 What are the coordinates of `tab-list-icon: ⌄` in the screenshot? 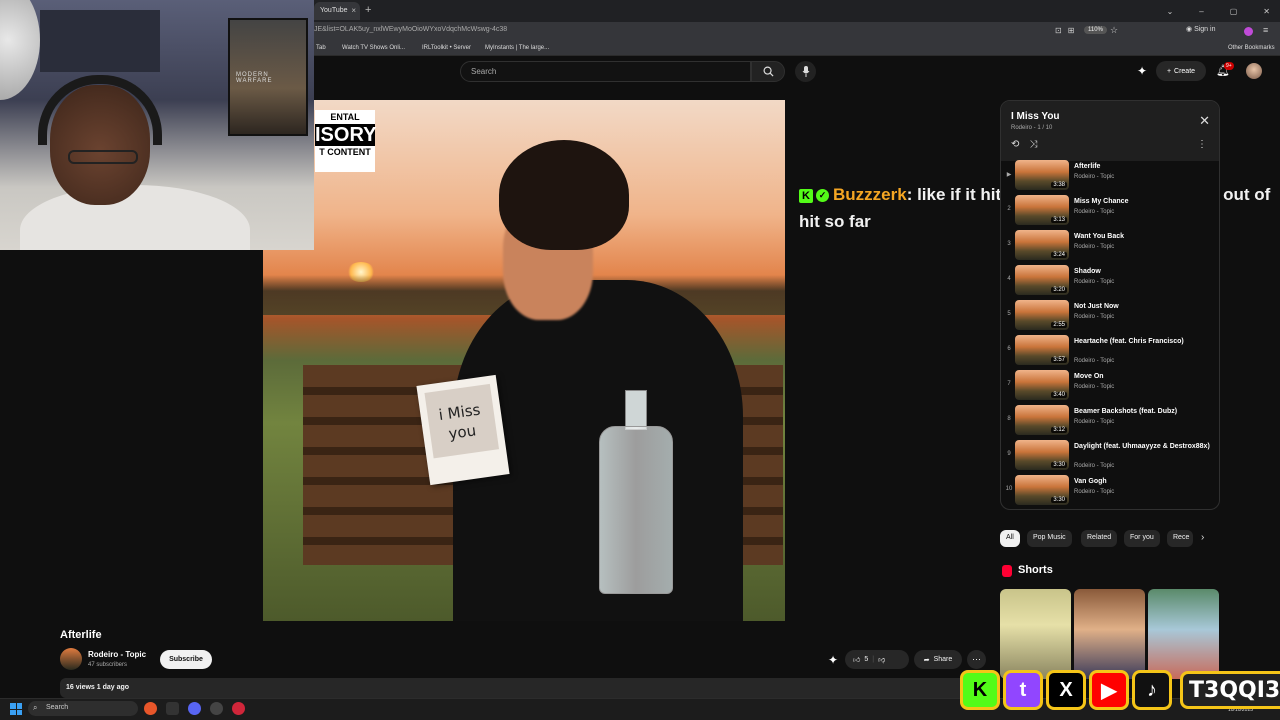 It's located at (1170, 11).